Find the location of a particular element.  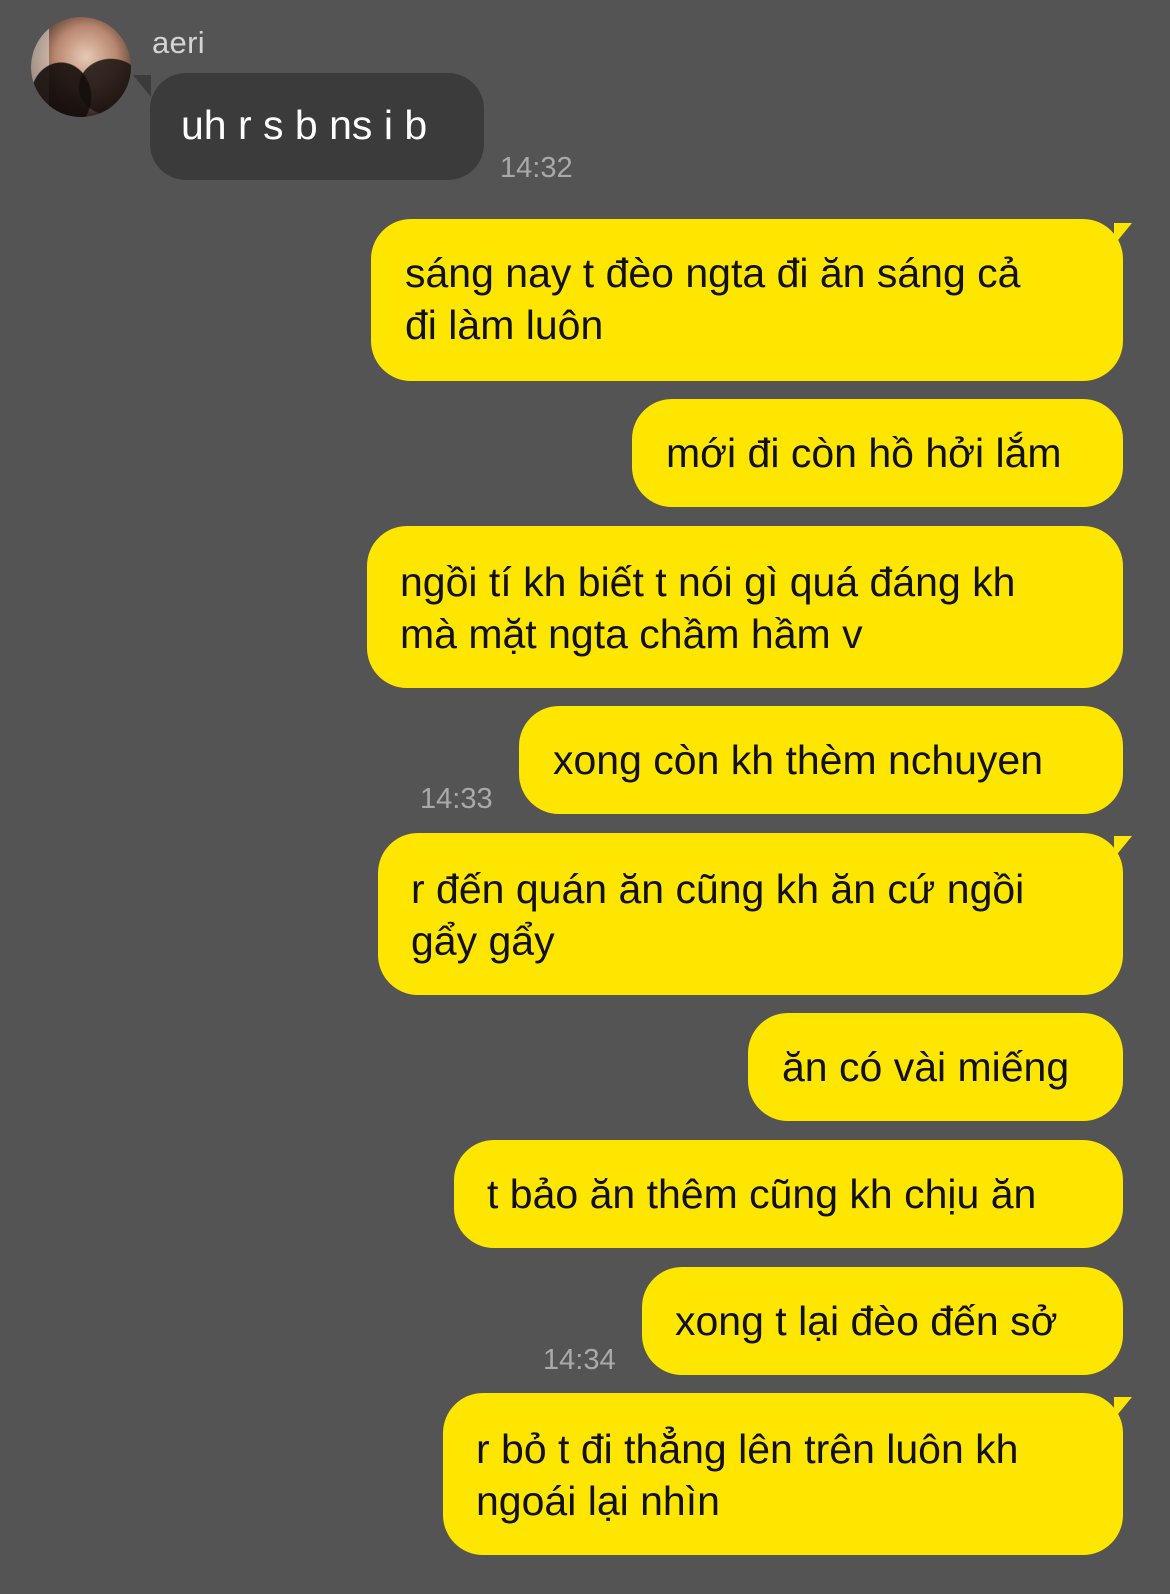

outgoing-message-text: t bảo ăn thêm cũng kh chịu ăn is located at coordinates (762, 1194).